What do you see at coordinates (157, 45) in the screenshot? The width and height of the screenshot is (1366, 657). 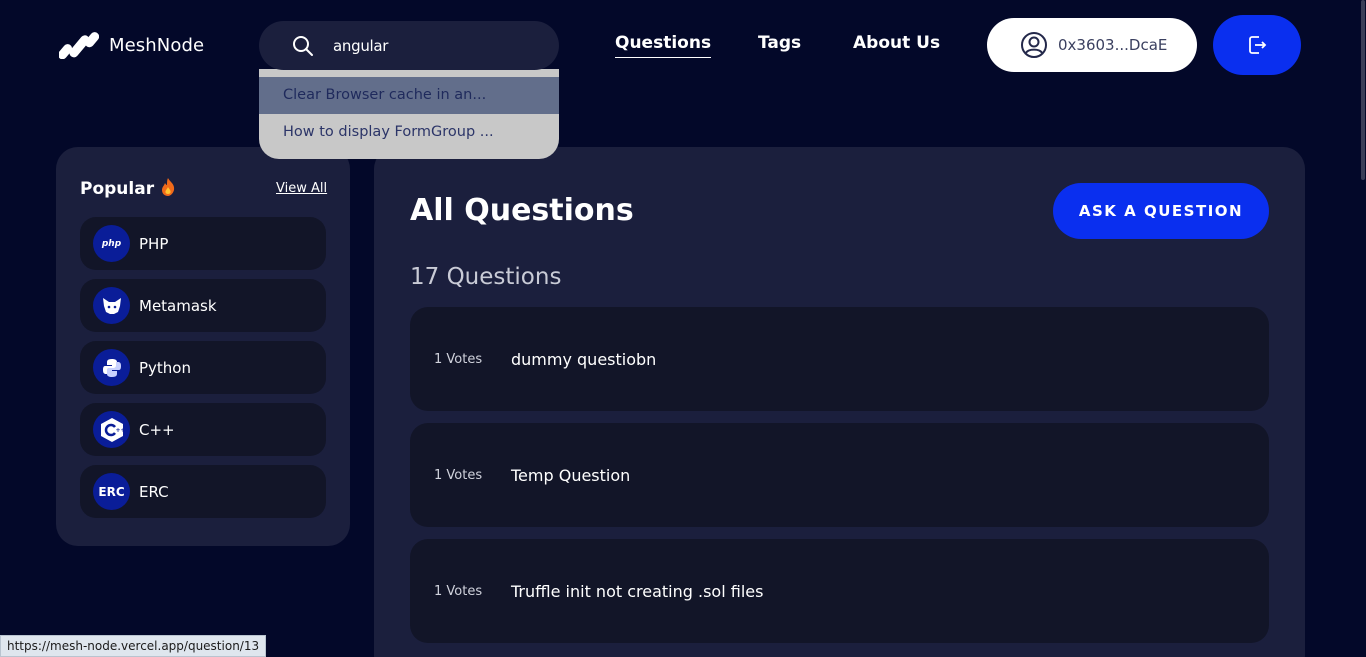 I see `brand-name: MeshNode` at bounding box center [157, 45].